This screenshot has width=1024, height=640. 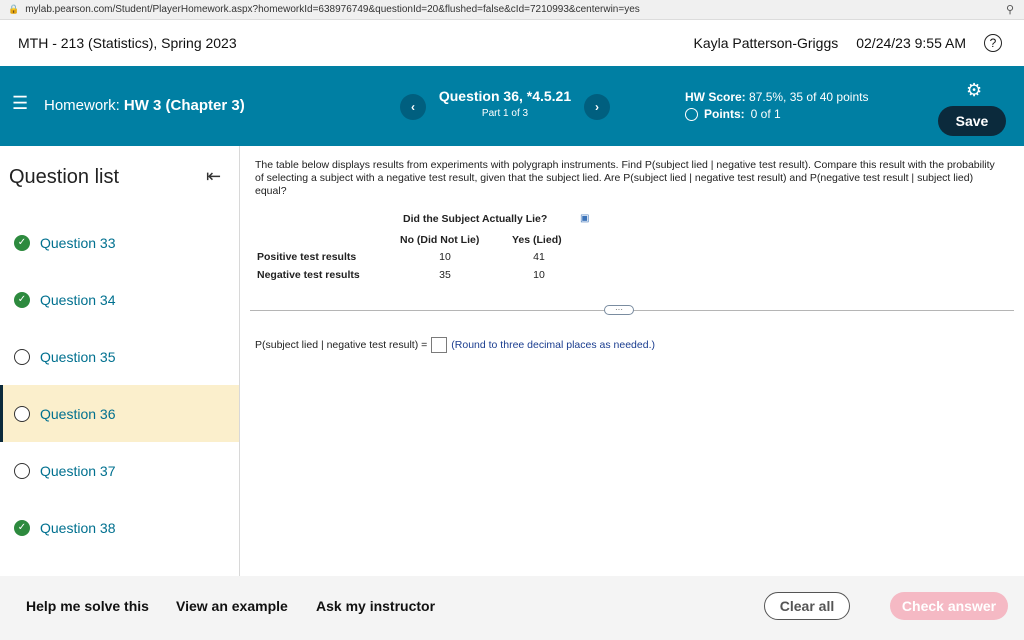 I want to click on question-item-35: Question 35, so click(x=119, y=356).